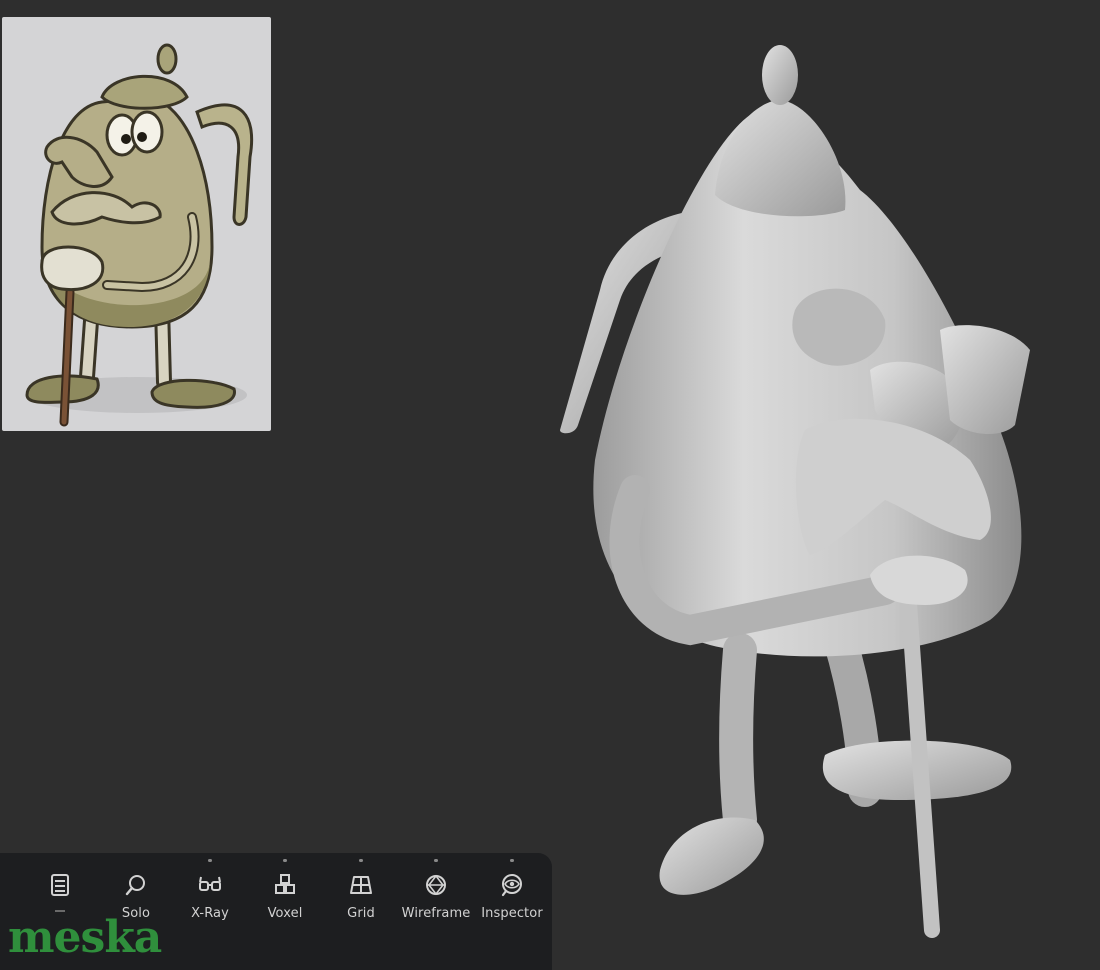 The width and height of the screenshot is (1100, 970). I want to click on tool-label: Wireframe, so click(436, 913).